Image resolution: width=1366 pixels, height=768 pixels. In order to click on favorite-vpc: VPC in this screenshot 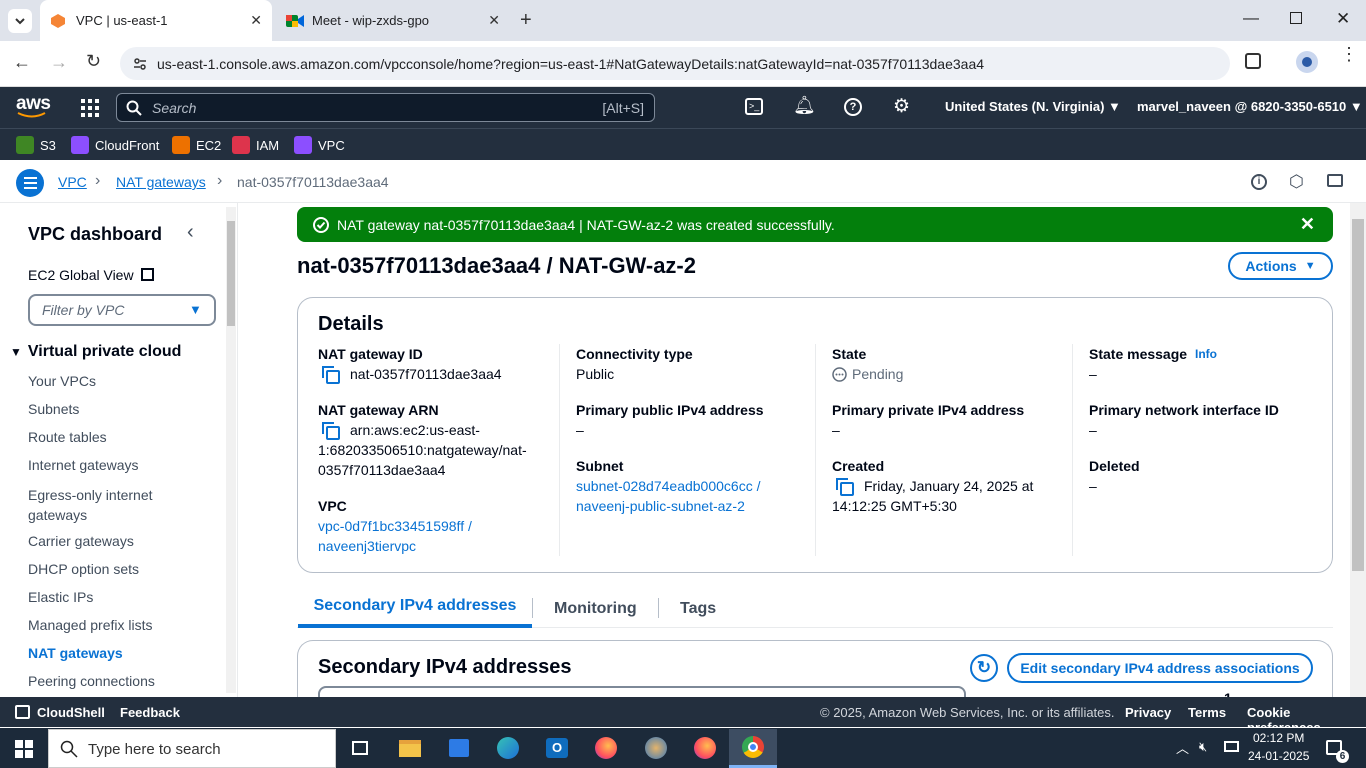, I will do `click(319, 145)`.